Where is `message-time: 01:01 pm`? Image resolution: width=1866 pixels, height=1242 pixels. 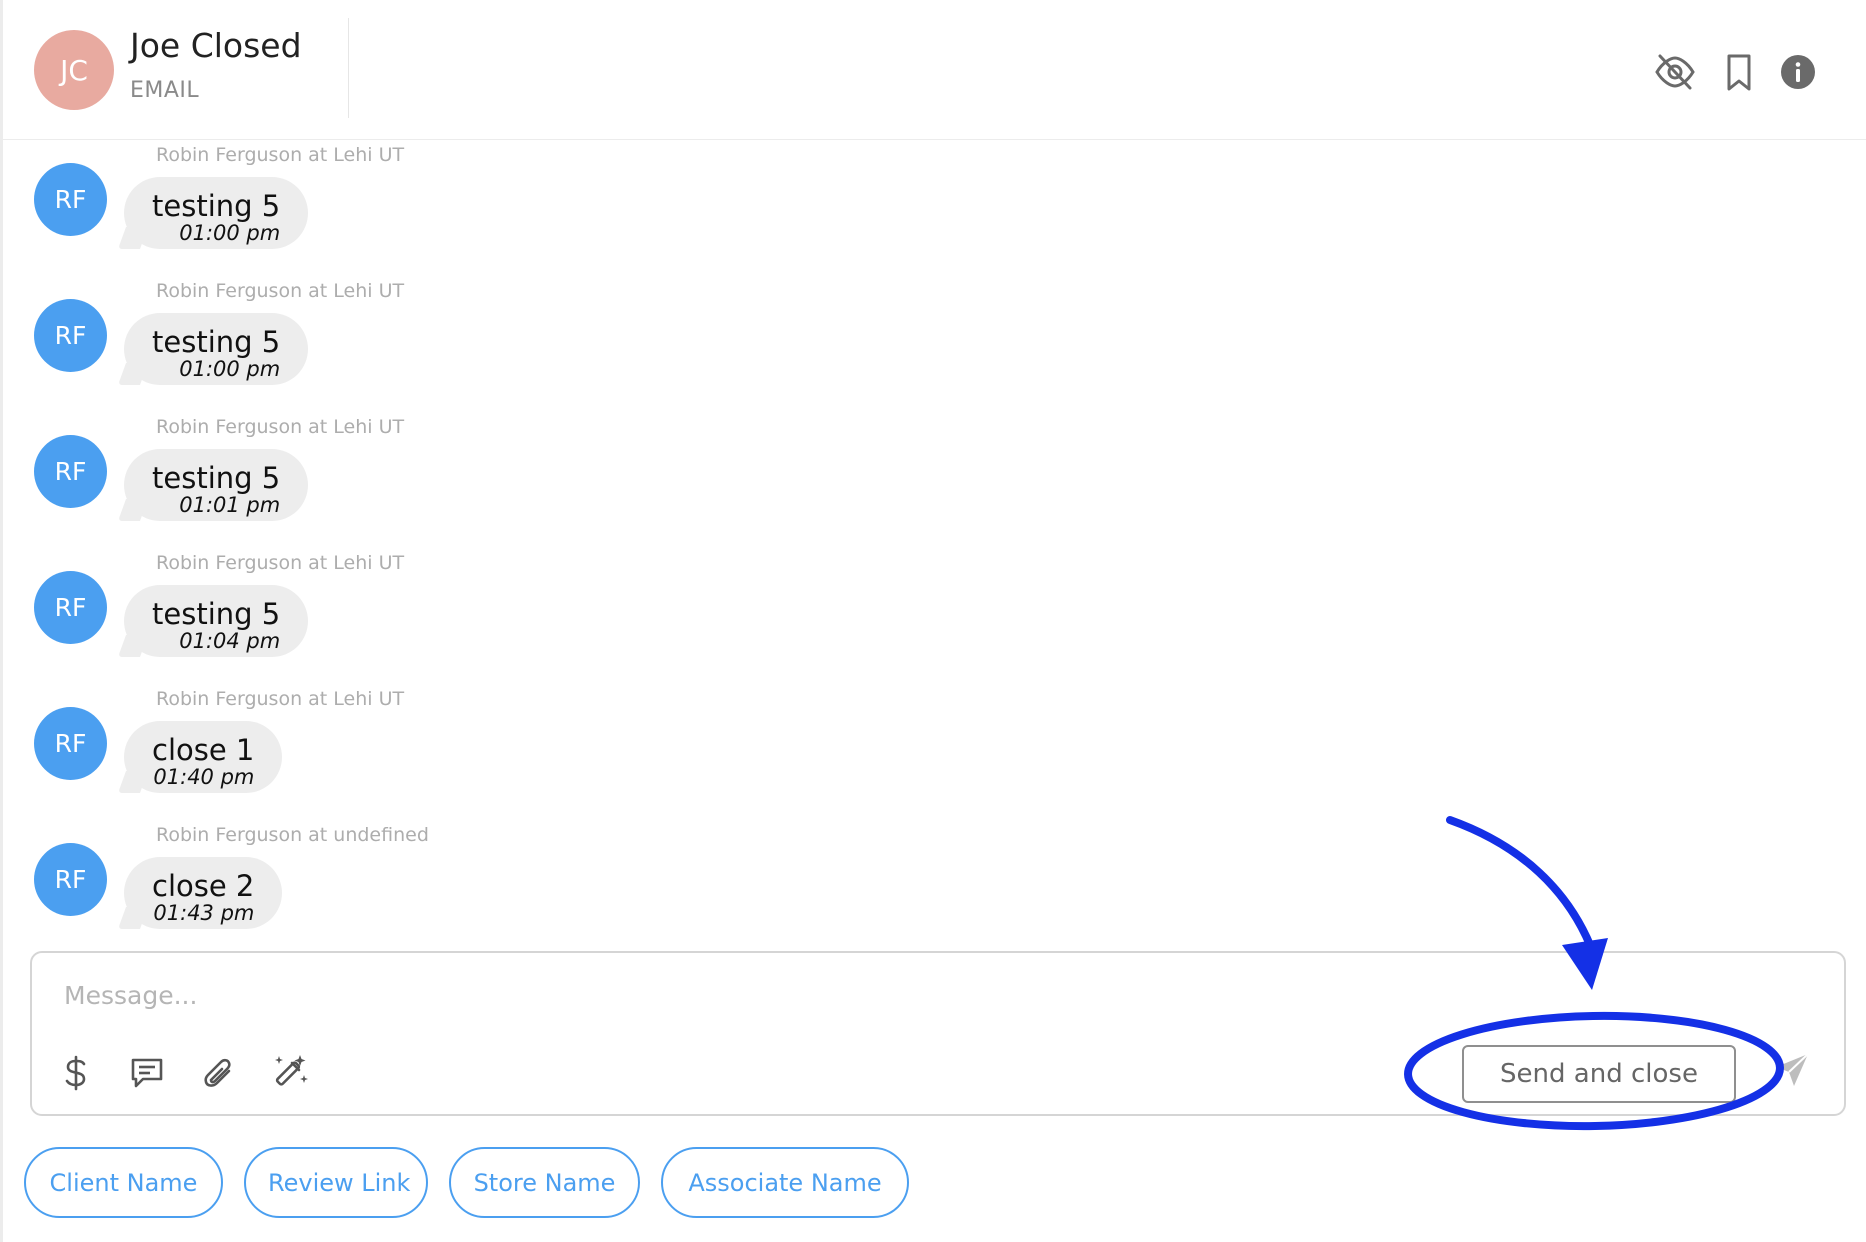 message-time: 01:01 pm is located at coordinates (230, 505).